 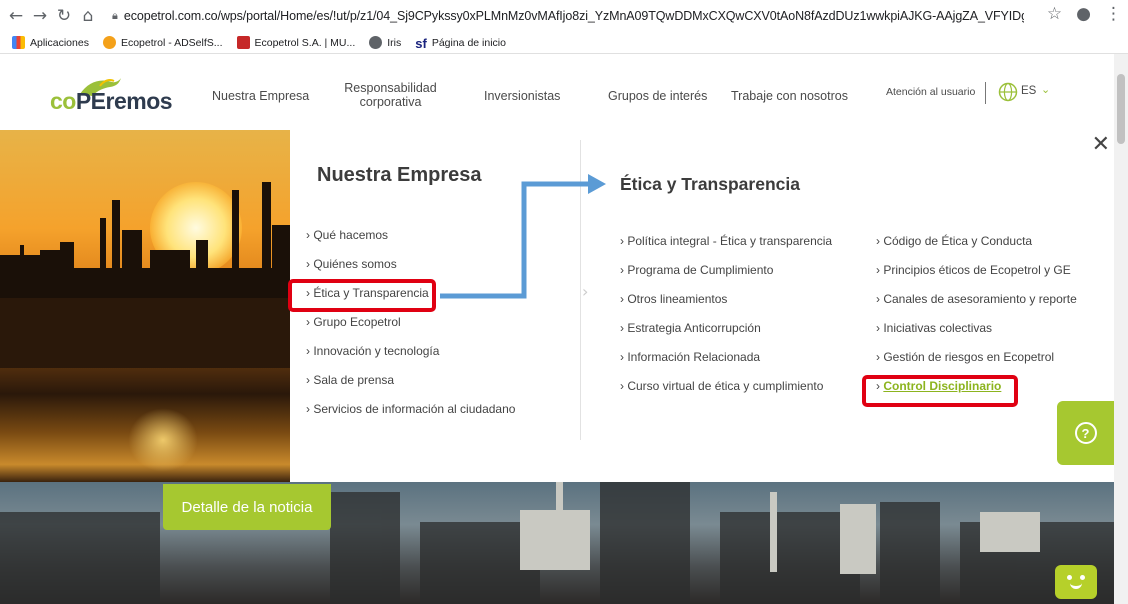 I want to click on chat-eye-right, so click(x=1082, y=577).